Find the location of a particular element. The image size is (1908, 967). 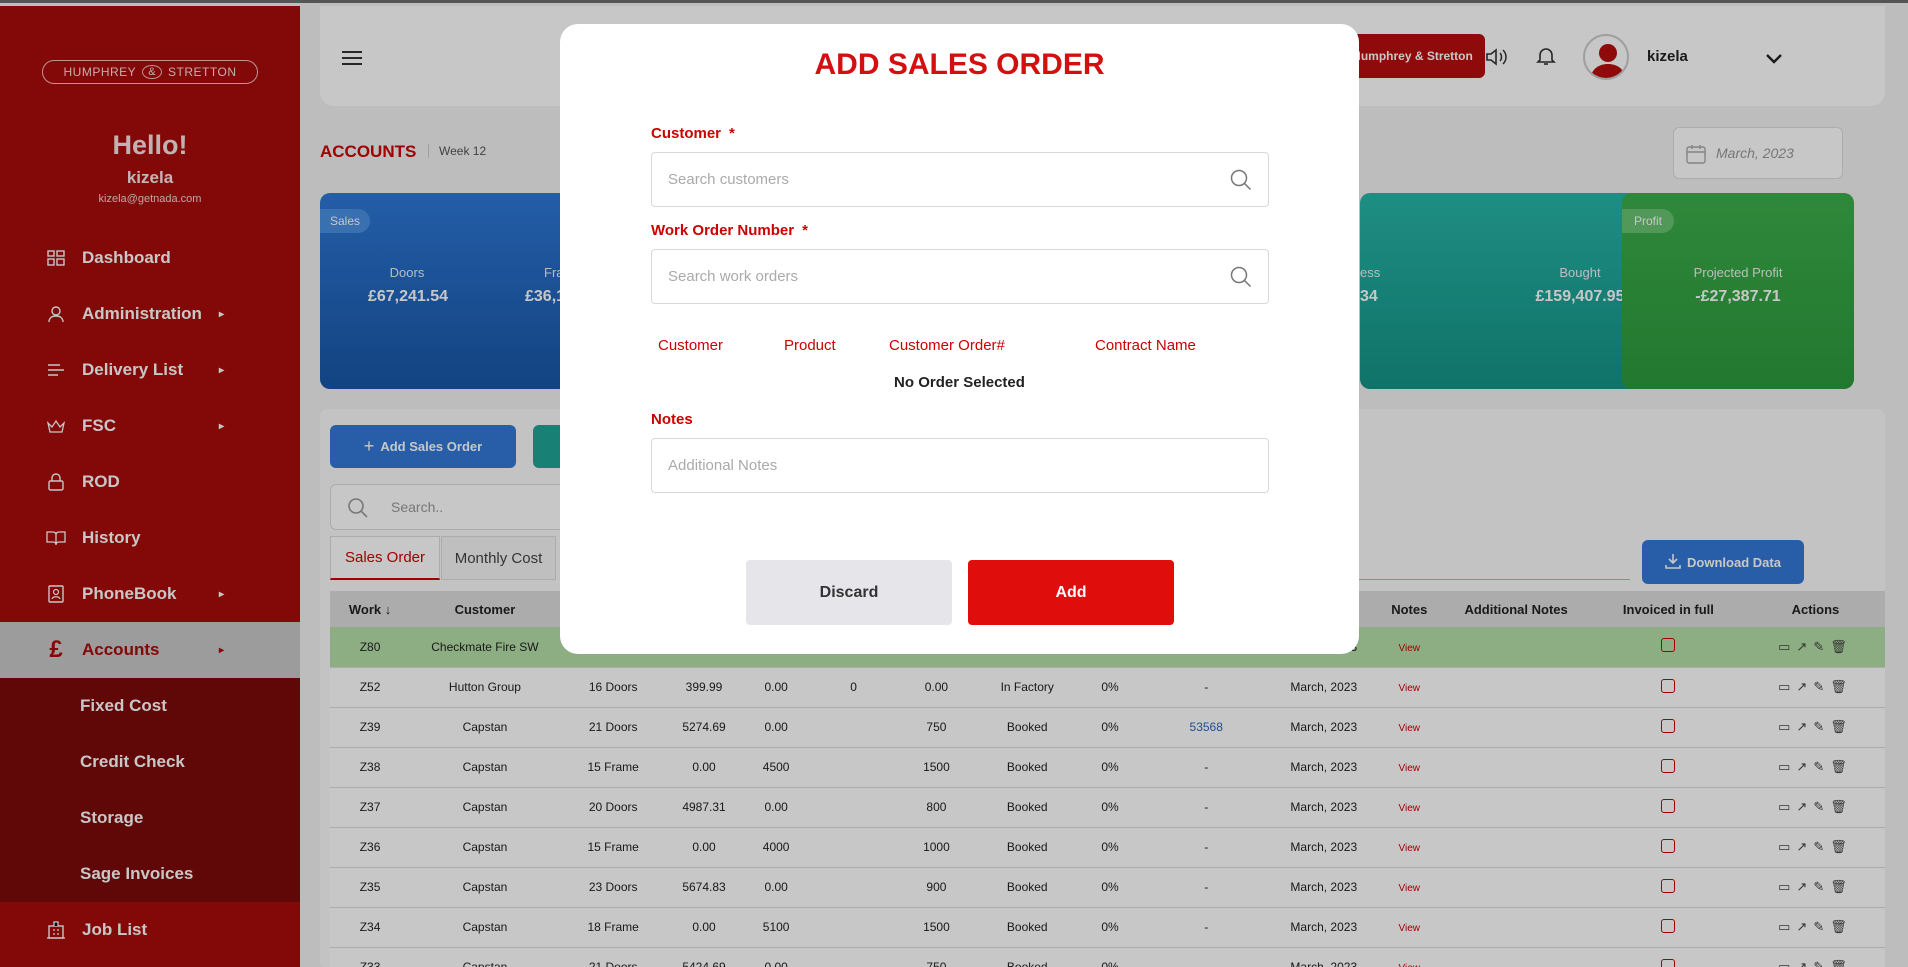

work-order-search-input: Search work orders is located at coordinates (960, 276).